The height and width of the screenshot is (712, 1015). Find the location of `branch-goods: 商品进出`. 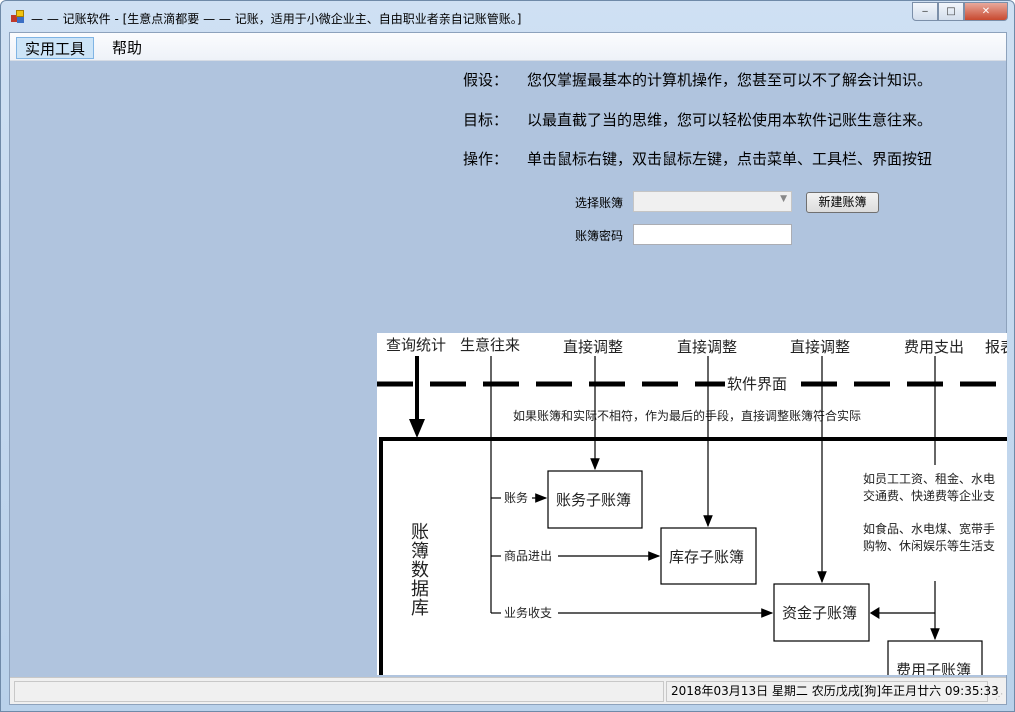

branch-goods: 商品进出 is located at coordinates (528, 555).